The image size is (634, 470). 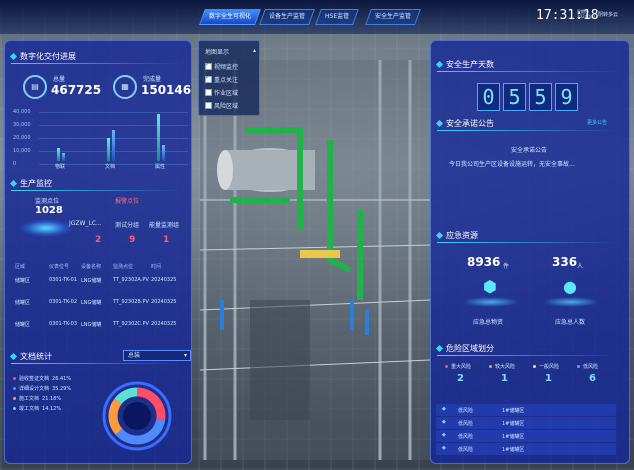 I want to click on legend-label: 竣工文档, so click(x=29, y=409).